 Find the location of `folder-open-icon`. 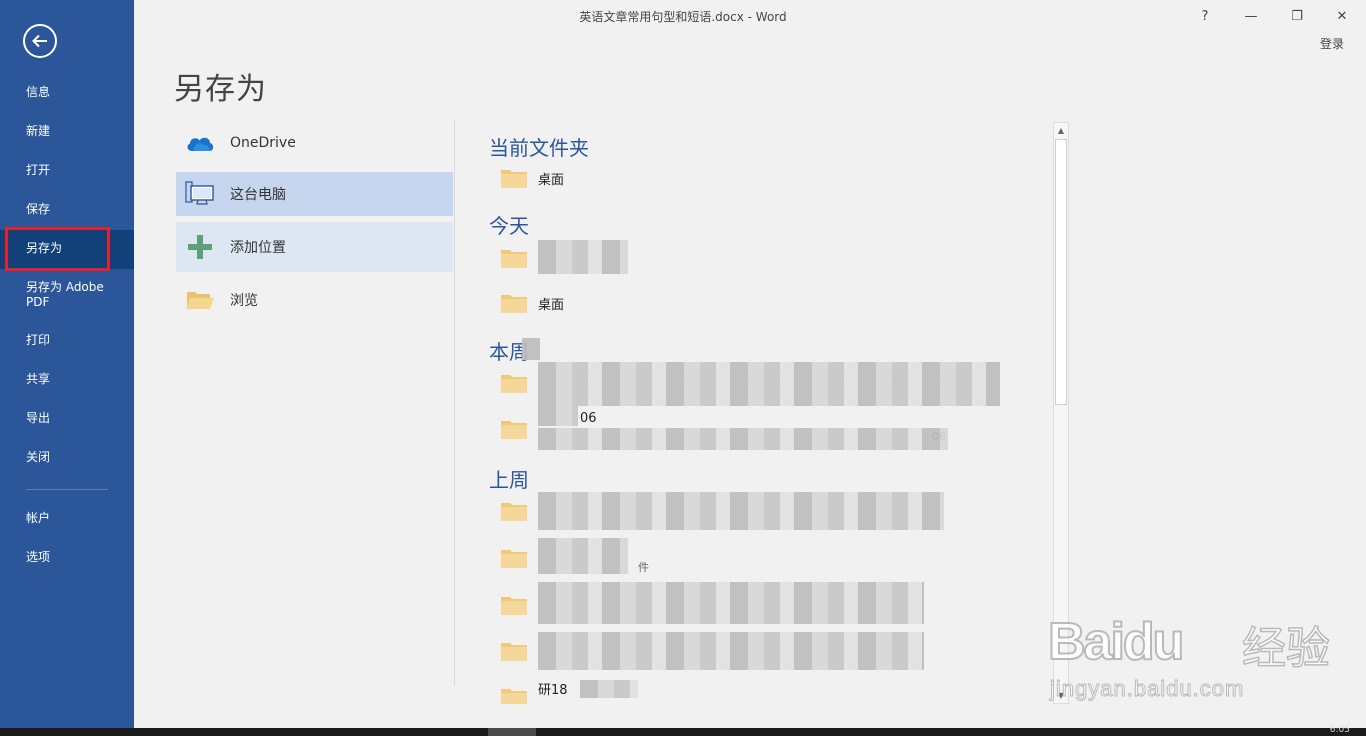

folder-open-icon is located at coordinates (200, 300).